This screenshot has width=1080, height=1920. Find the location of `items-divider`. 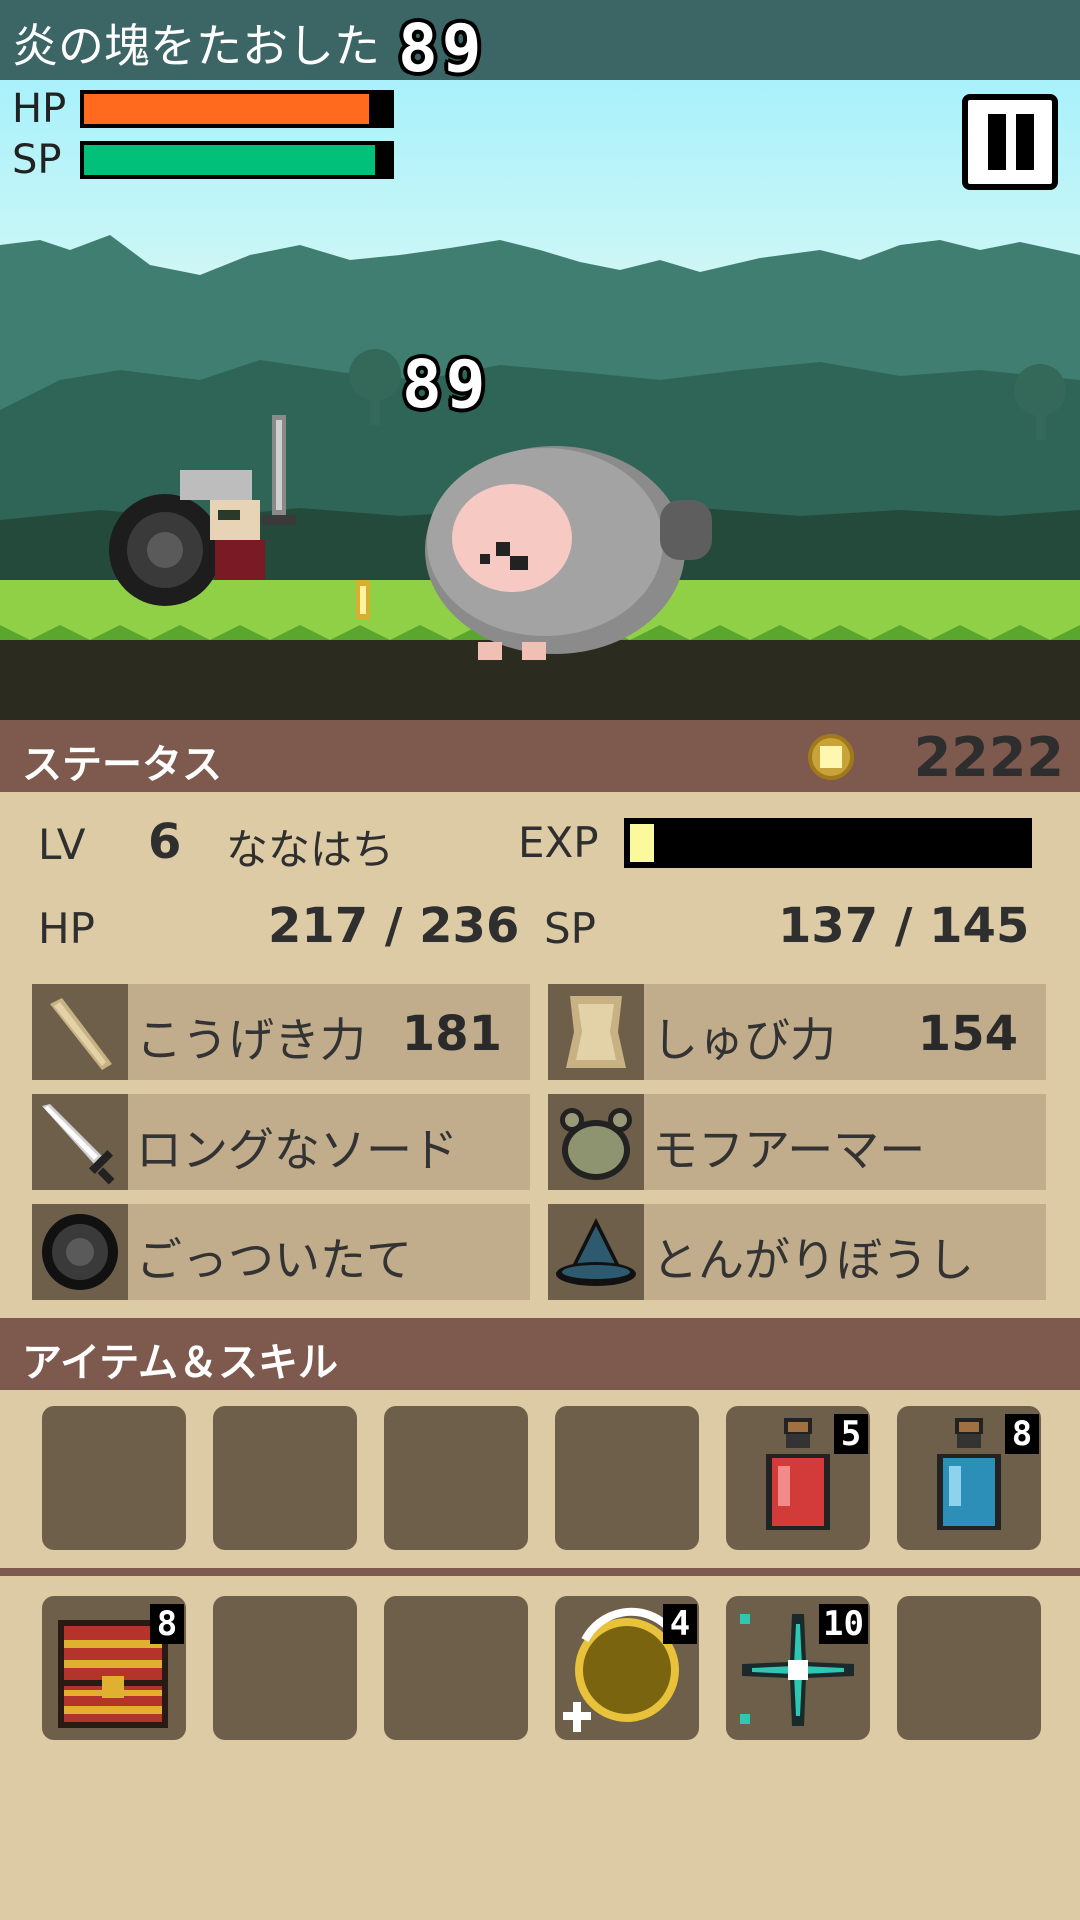

items-divider is located at coordinates (540, 1572).